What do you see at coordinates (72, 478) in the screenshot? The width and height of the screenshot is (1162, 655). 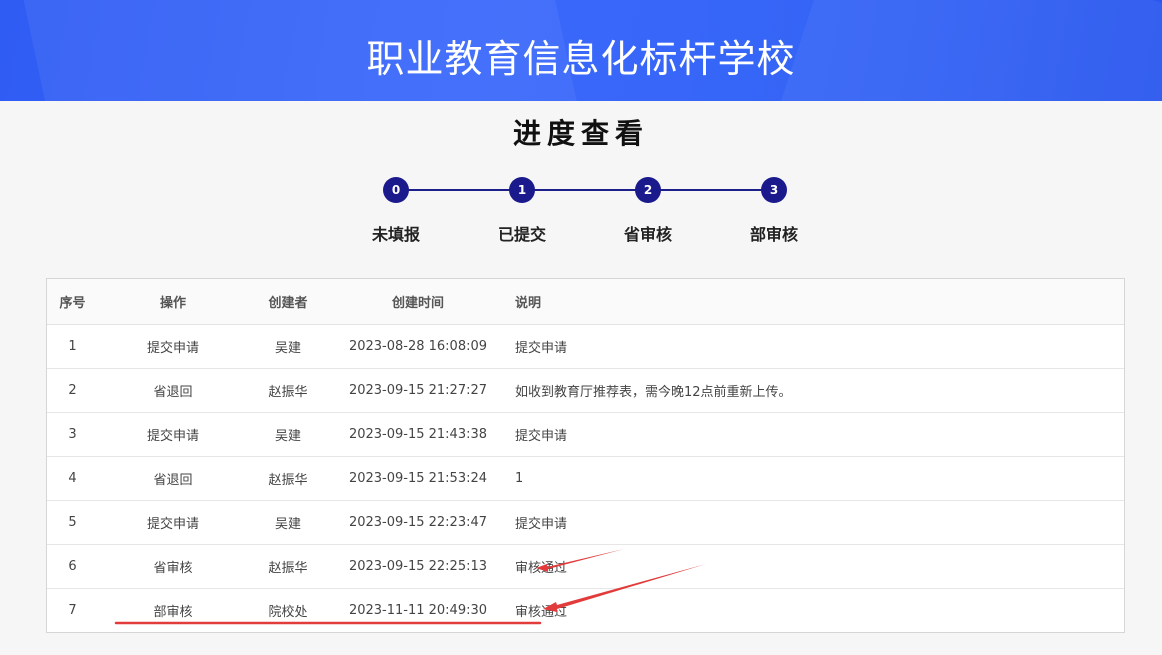 I see `cell-index: 4` at bounding box center [72, 478].